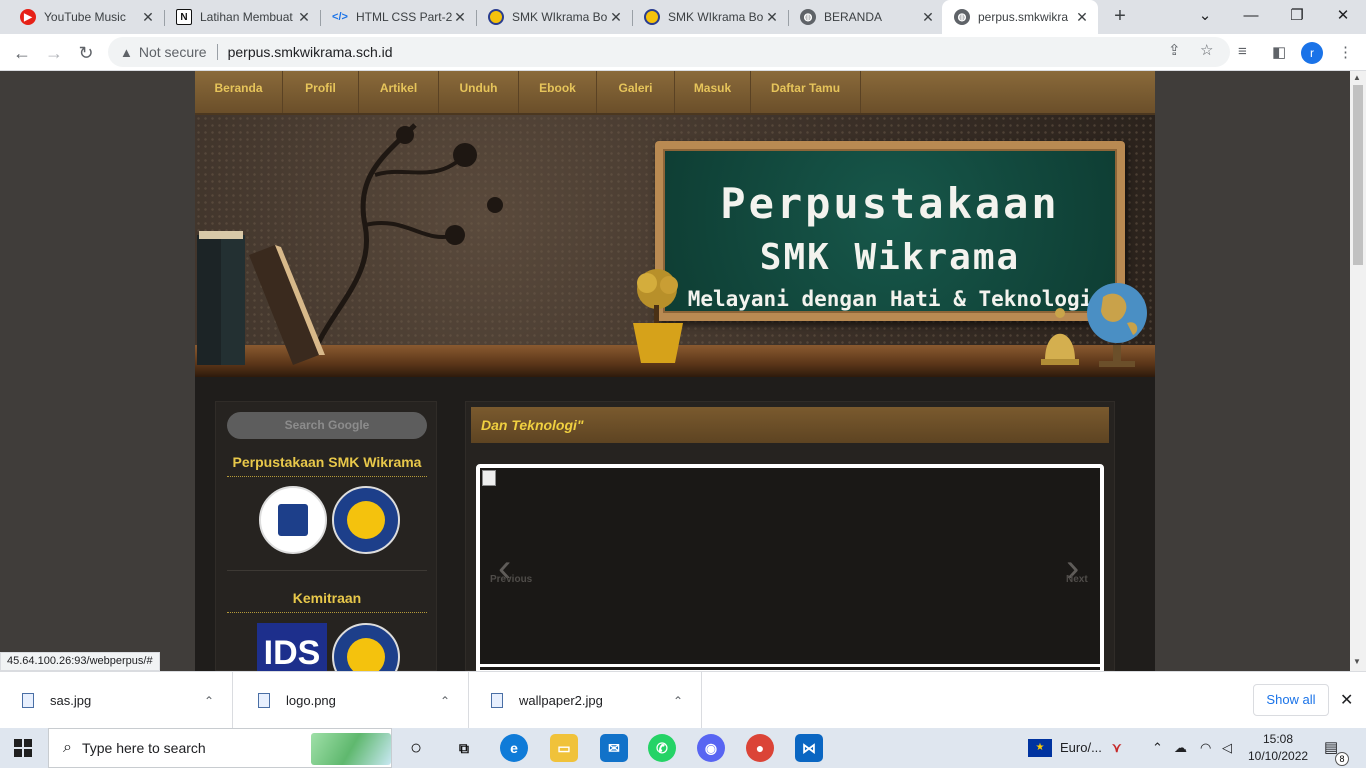 Image resolution: width=1366 pixels, height=768 pixels. I want to click on minimize-button: —, so click(1251, 17).